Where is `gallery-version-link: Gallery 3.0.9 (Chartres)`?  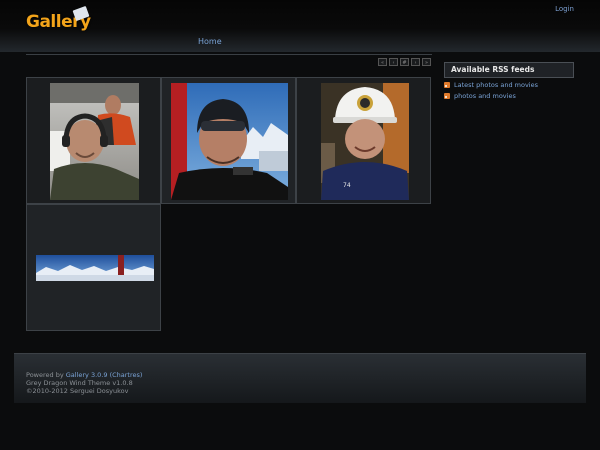
gallery-version-link: Gallery 3.0.9 (Chartres) is located at coordinates (104, 375).